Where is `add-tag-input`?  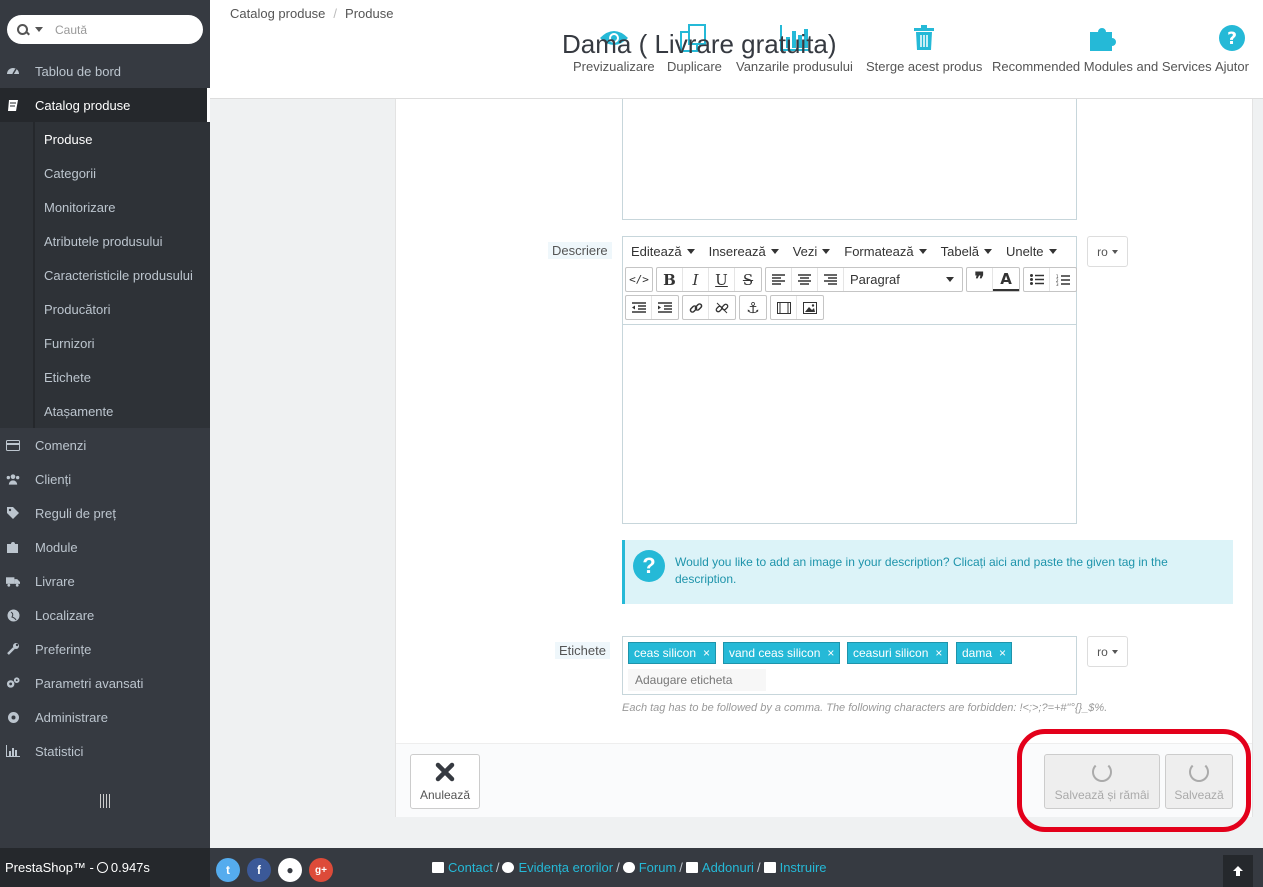
add-tag-input is located at coordinates (697, 680).